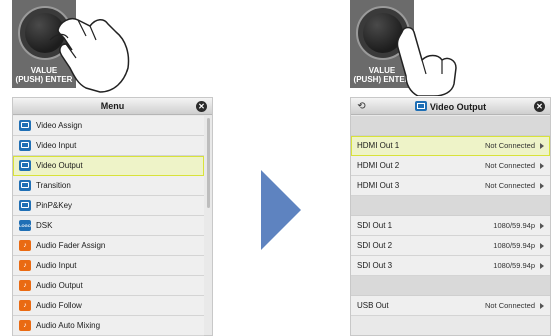 This screenshot has height=336, width=551. I want to click on output-name: HDMI Out 1, so click(378, 145).